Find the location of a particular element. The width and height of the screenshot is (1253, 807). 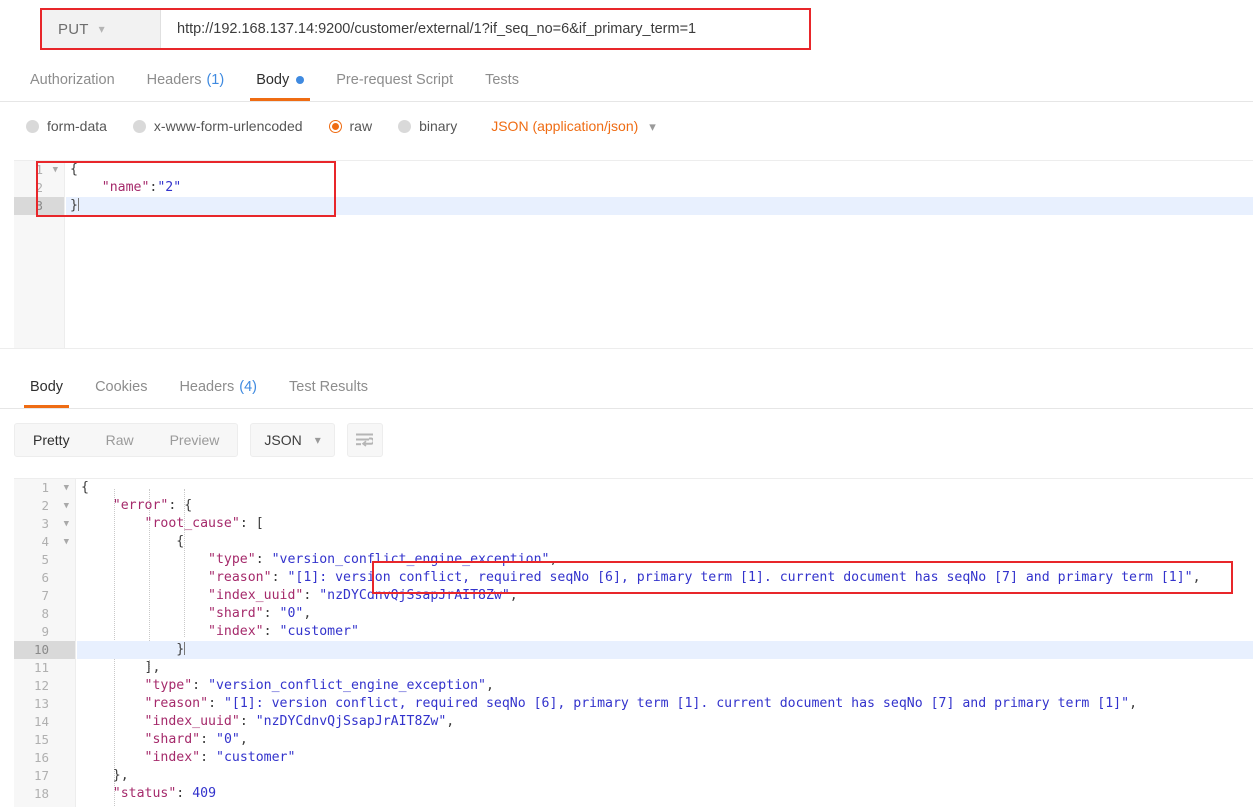

tab-label: Cookies is located at coordinates (121, 387).